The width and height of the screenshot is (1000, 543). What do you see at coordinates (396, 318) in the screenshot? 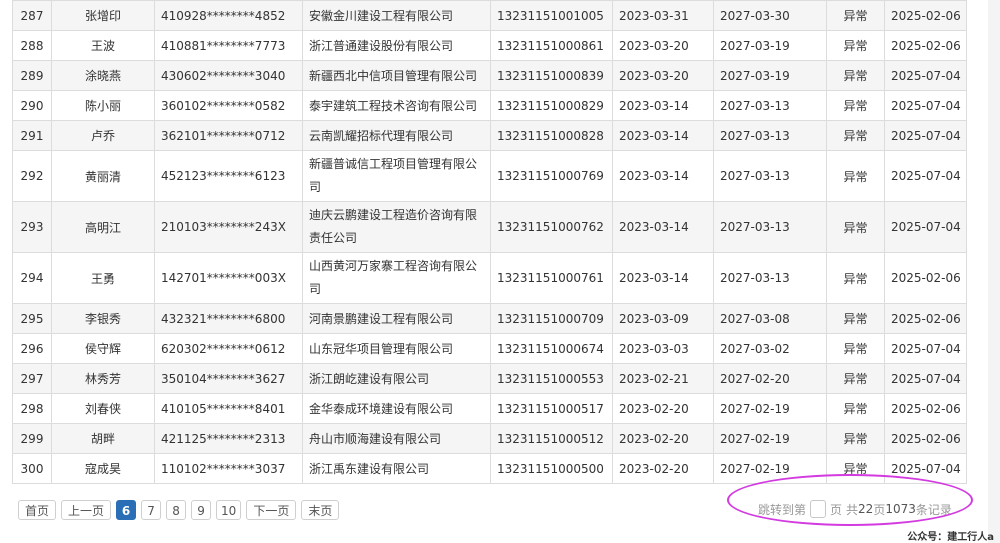
I see `company-name: 河南景鹏建设工程有限公司` at bounding box center [396, 318].